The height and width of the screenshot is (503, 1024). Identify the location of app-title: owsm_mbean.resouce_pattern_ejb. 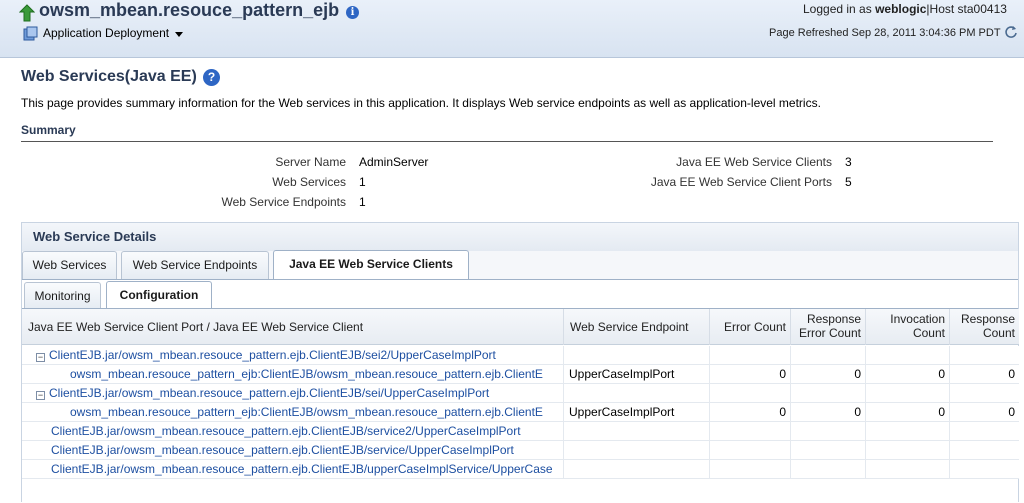
(189, 10).